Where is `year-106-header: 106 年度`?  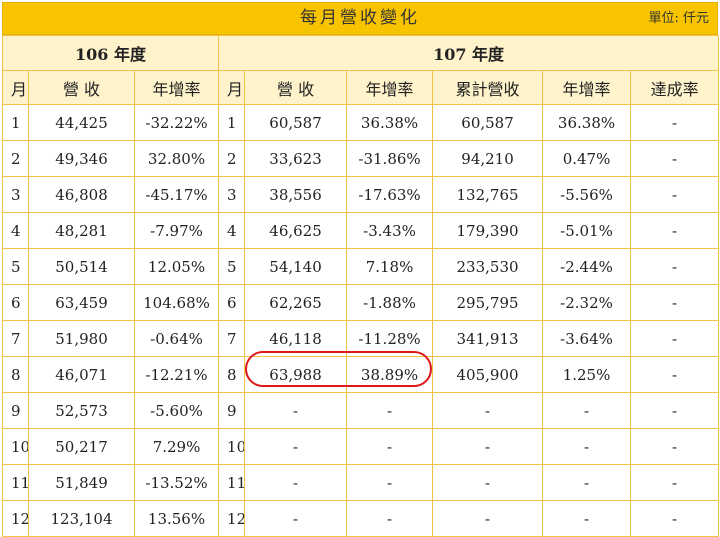 year-106-header: 106 年度 is located at coordinates (110, 53).